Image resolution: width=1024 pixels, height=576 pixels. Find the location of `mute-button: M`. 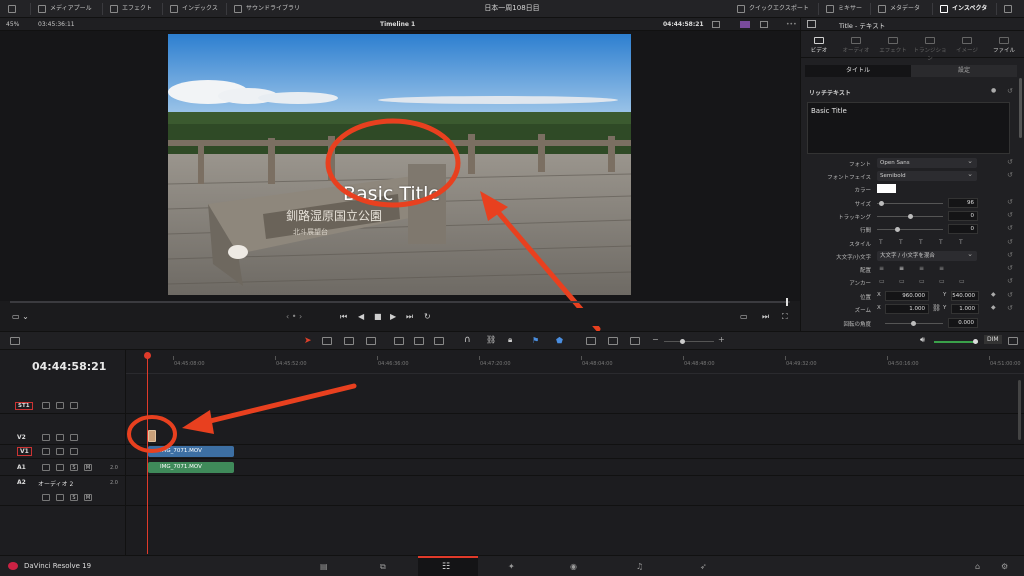

mute-button: M is located at coordinates (88, 467).